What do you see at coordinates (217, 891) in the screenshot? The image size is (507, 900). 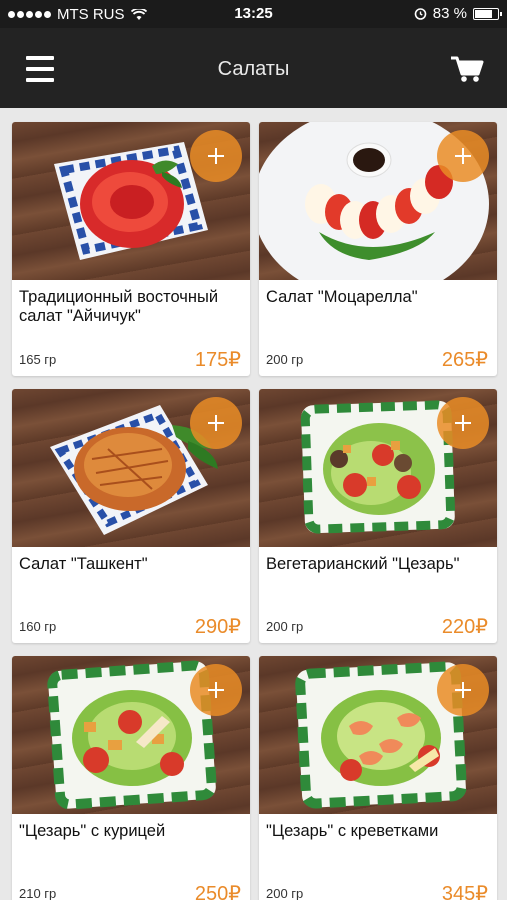 I see `product-price: 250₽` at bounding box center [217, 891].